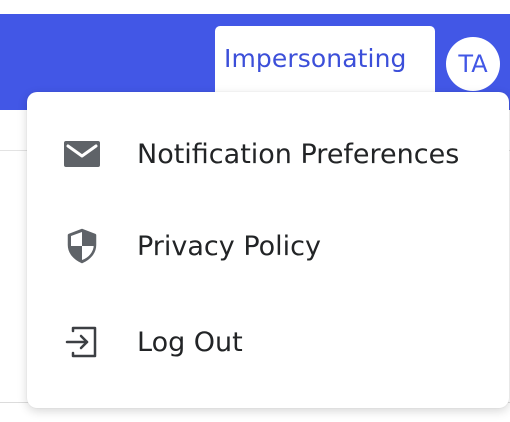 The height and width of the screenshot is (422, 510). What do you see at coordinates (298, 154) in the screenshot?
I see `menu-item-label: Notification Preferences` at bounding box center [298, 154].